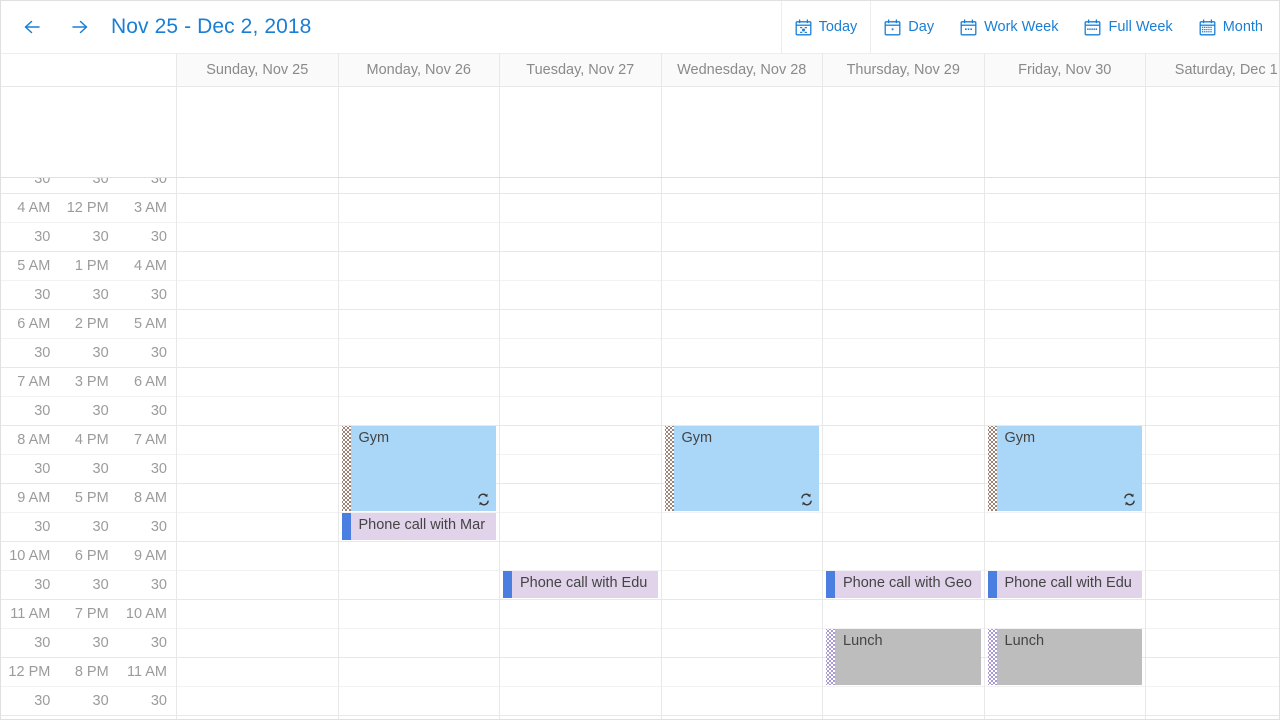  Describe the element at coordinates (826, 27) in the screenshot. I see `today-button: Today` at that location.